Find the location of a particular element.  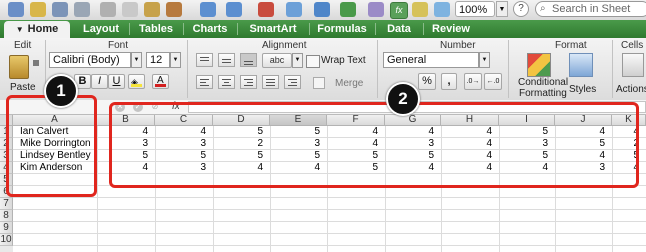

decrease-decimal-button: ←.0 is located at coordinates (493, 81).